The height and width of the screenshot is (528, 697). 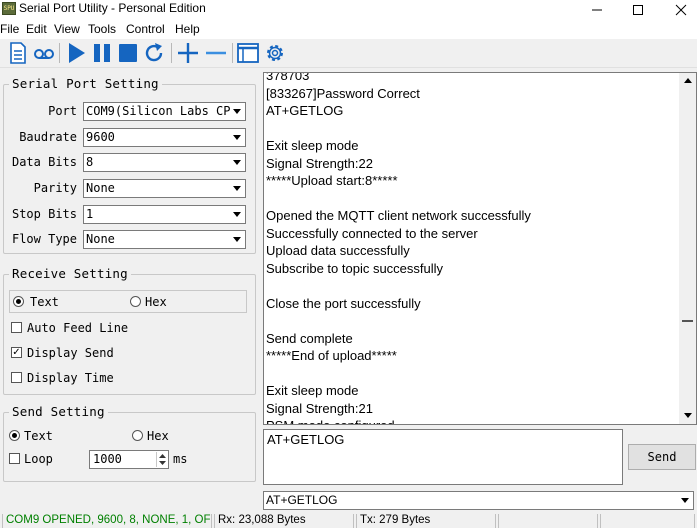 What do you see at coordinates (309, 338) in the screenshot?
I see `receive-log-line: Send complete` at bounding box center [309, 338].